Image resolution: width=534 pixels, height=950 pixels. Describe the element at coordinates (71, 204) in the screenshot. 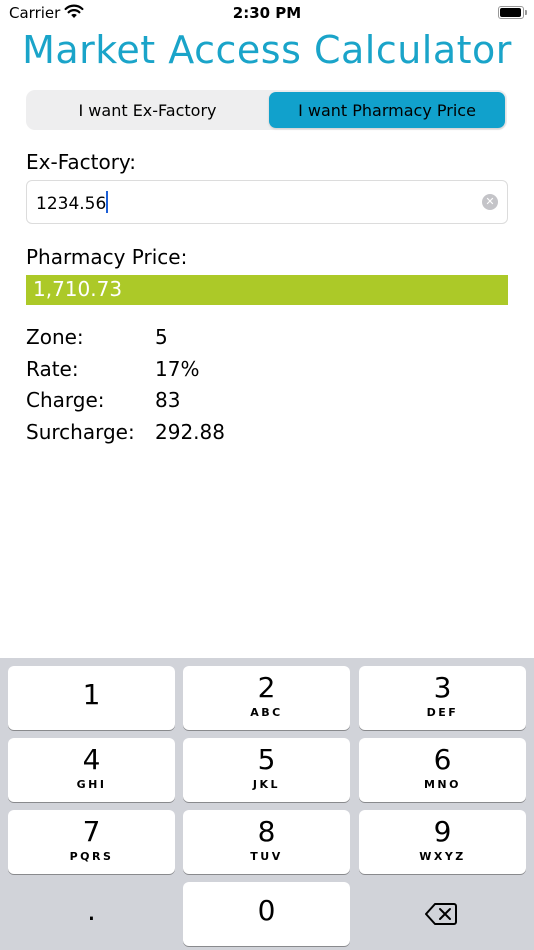

I see `ex-factory-value: 1234.56` at that location.